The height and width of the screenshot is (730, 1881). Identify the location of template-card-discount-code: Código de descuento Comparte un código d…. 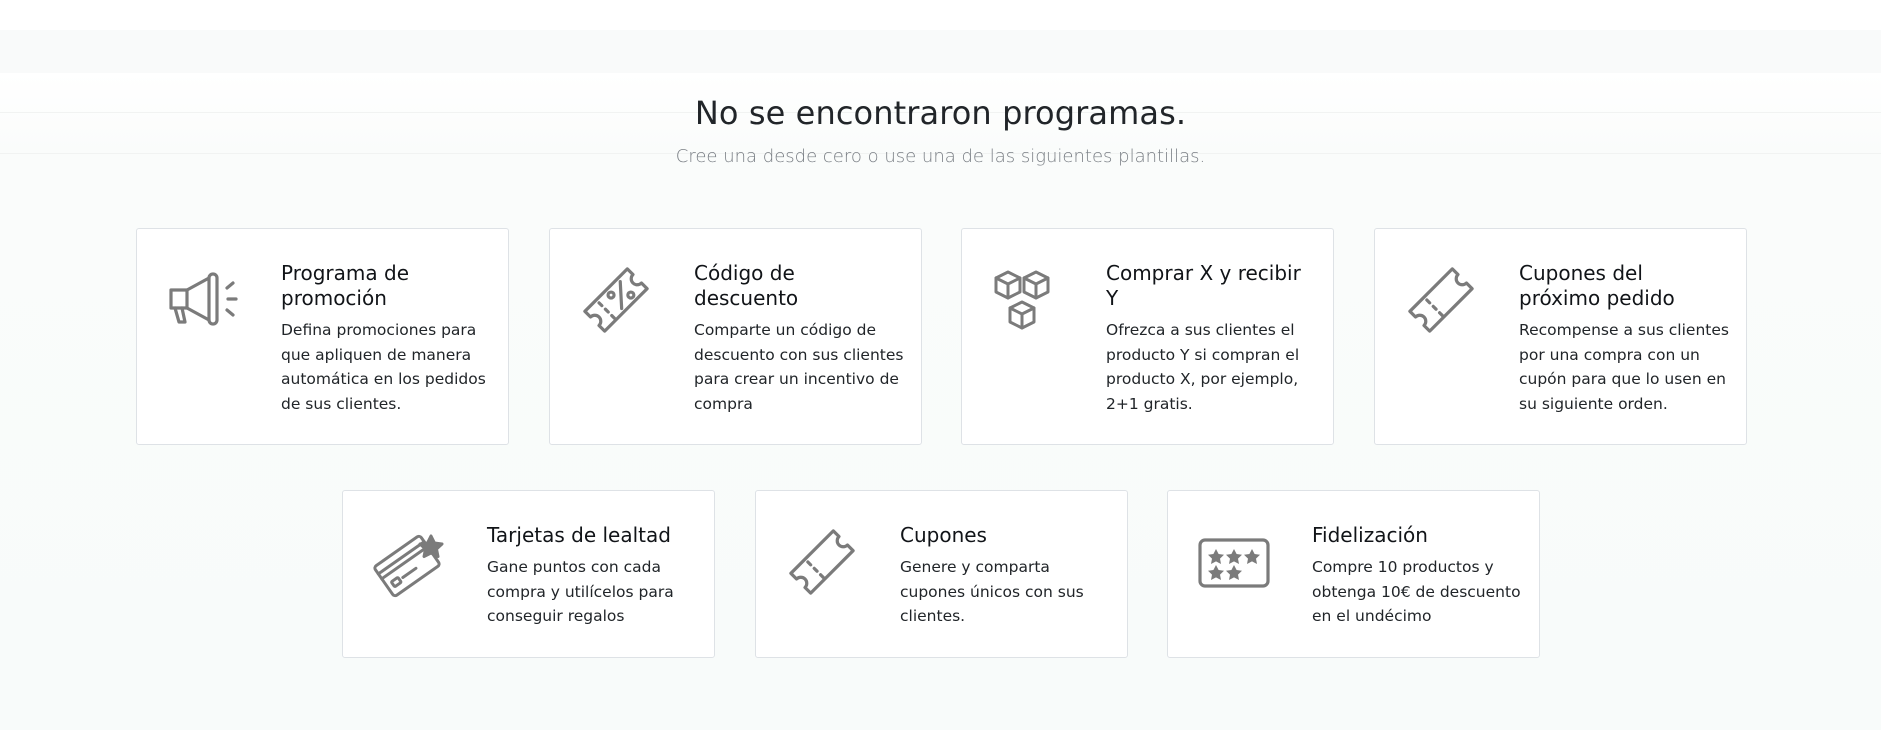
(735, 336).